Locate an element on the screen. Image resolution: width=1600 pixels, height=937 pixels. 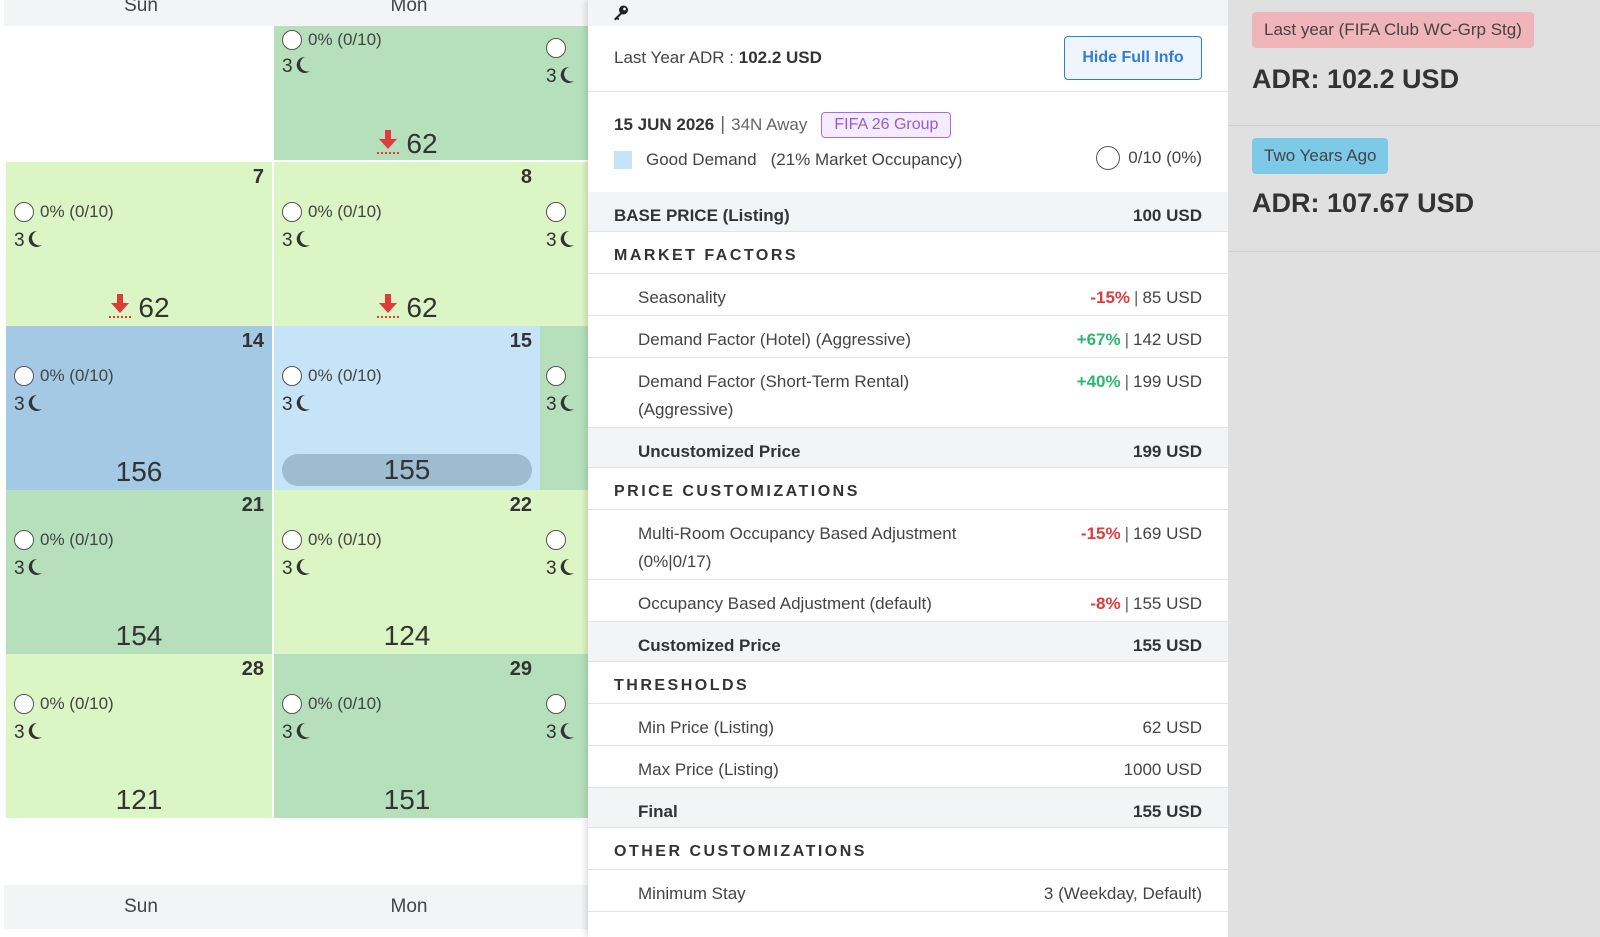
calendar-day-cell: 7 0% (0/10) 3 62 is located at coordinates (139, 244).